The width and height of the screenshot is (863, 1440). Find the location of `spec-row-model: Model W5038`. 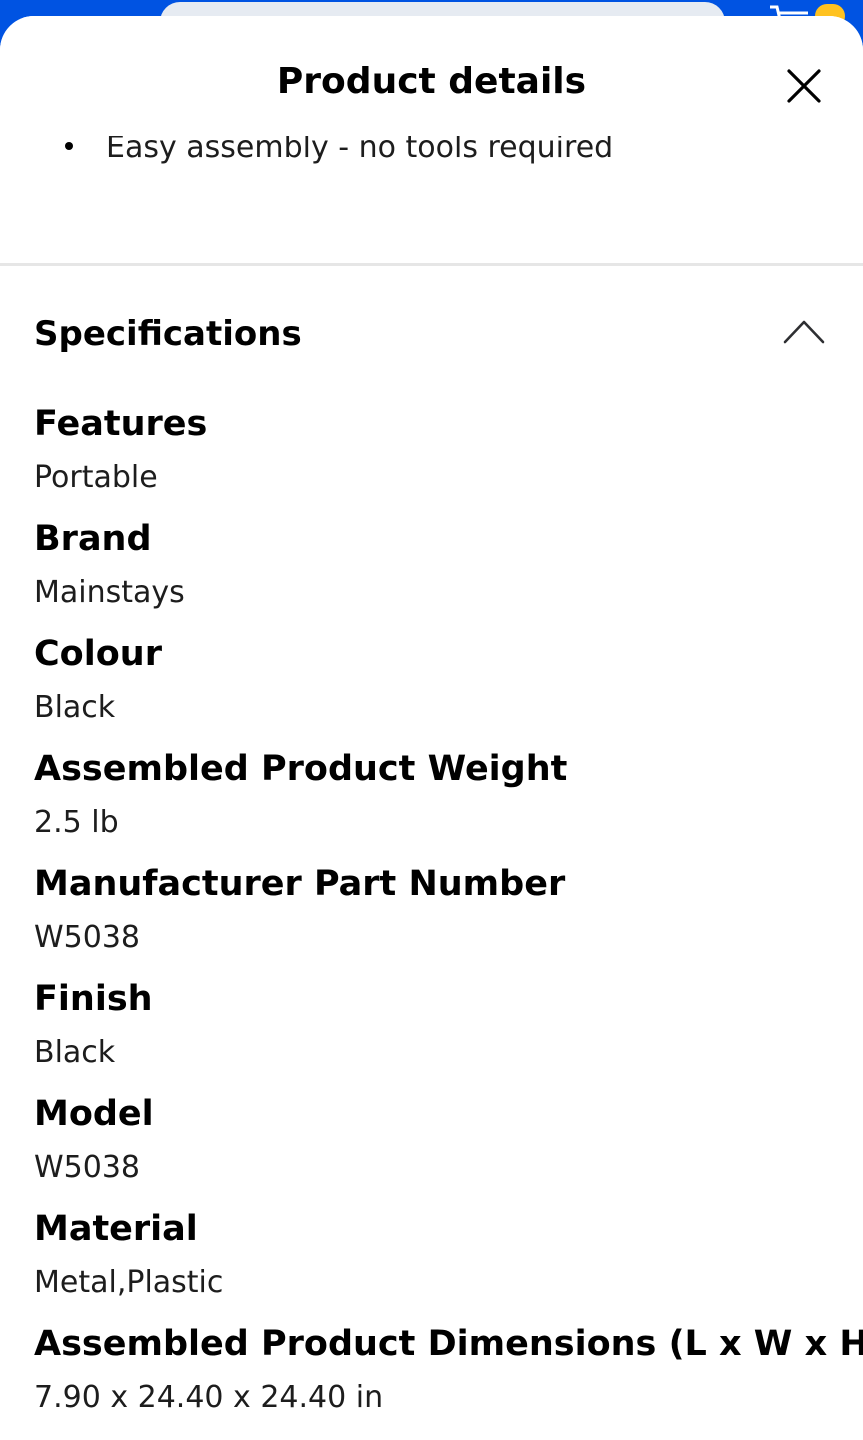

spec-row-model: Model W5038 is located at coordinates (434, 1147).